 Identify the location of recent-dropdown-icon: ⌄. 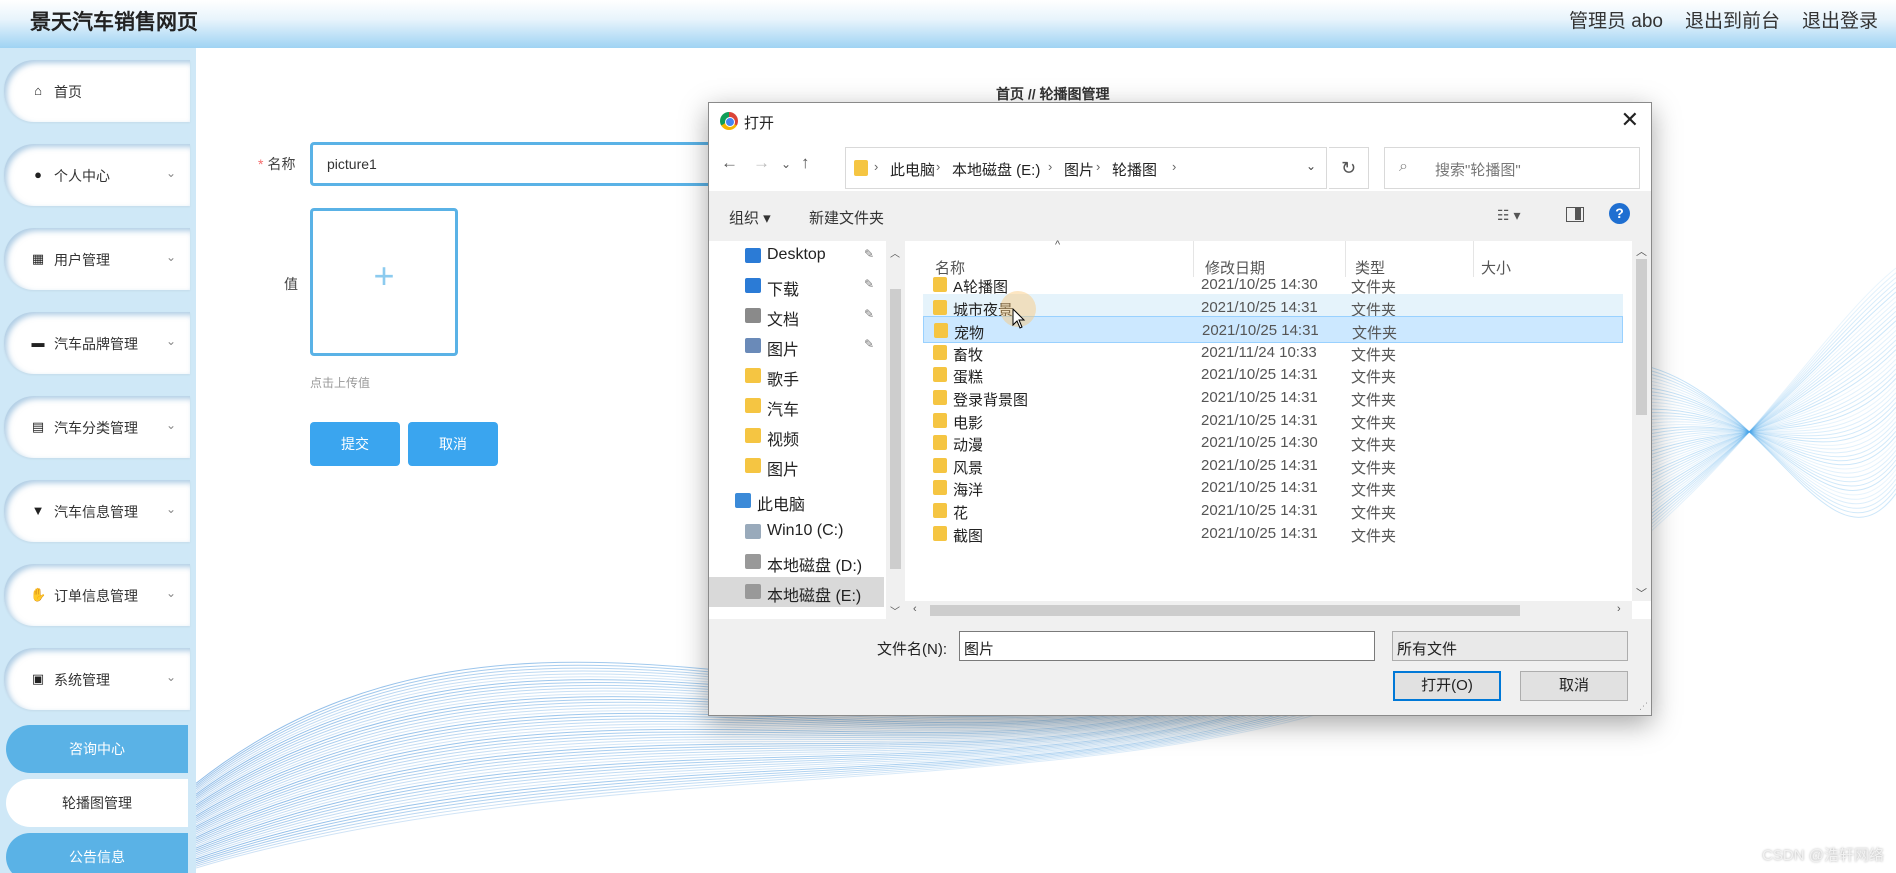
(786, 164).